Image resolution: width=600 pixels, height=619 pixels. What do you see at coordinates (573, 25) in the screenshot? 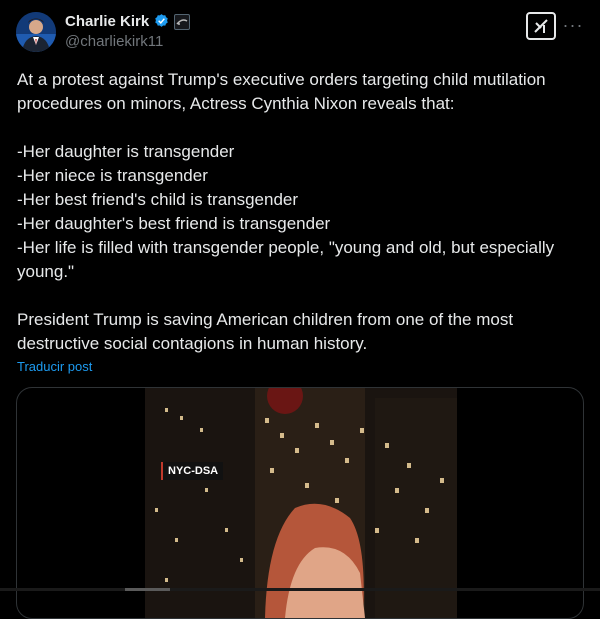
I see `more-options-icon: ···` at bounding box center [573, 25].